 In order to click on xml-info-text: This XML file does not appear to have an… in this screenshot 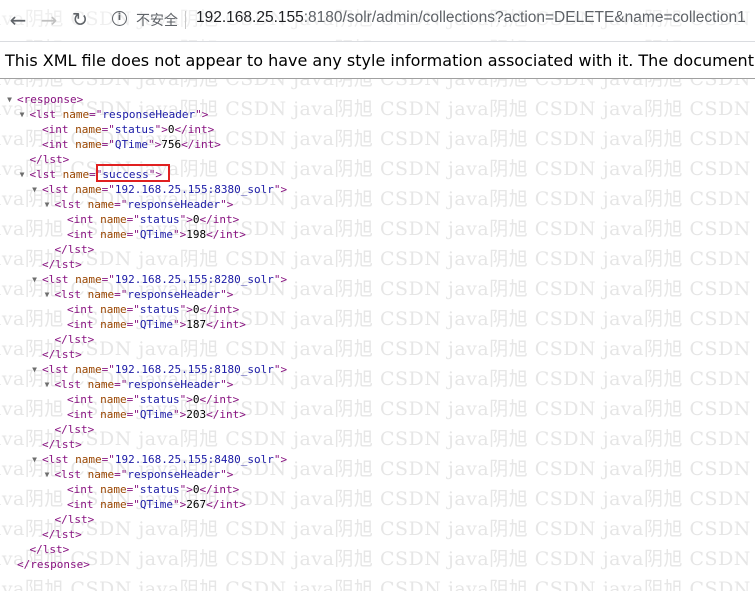, I will do `click(380, 60)`.